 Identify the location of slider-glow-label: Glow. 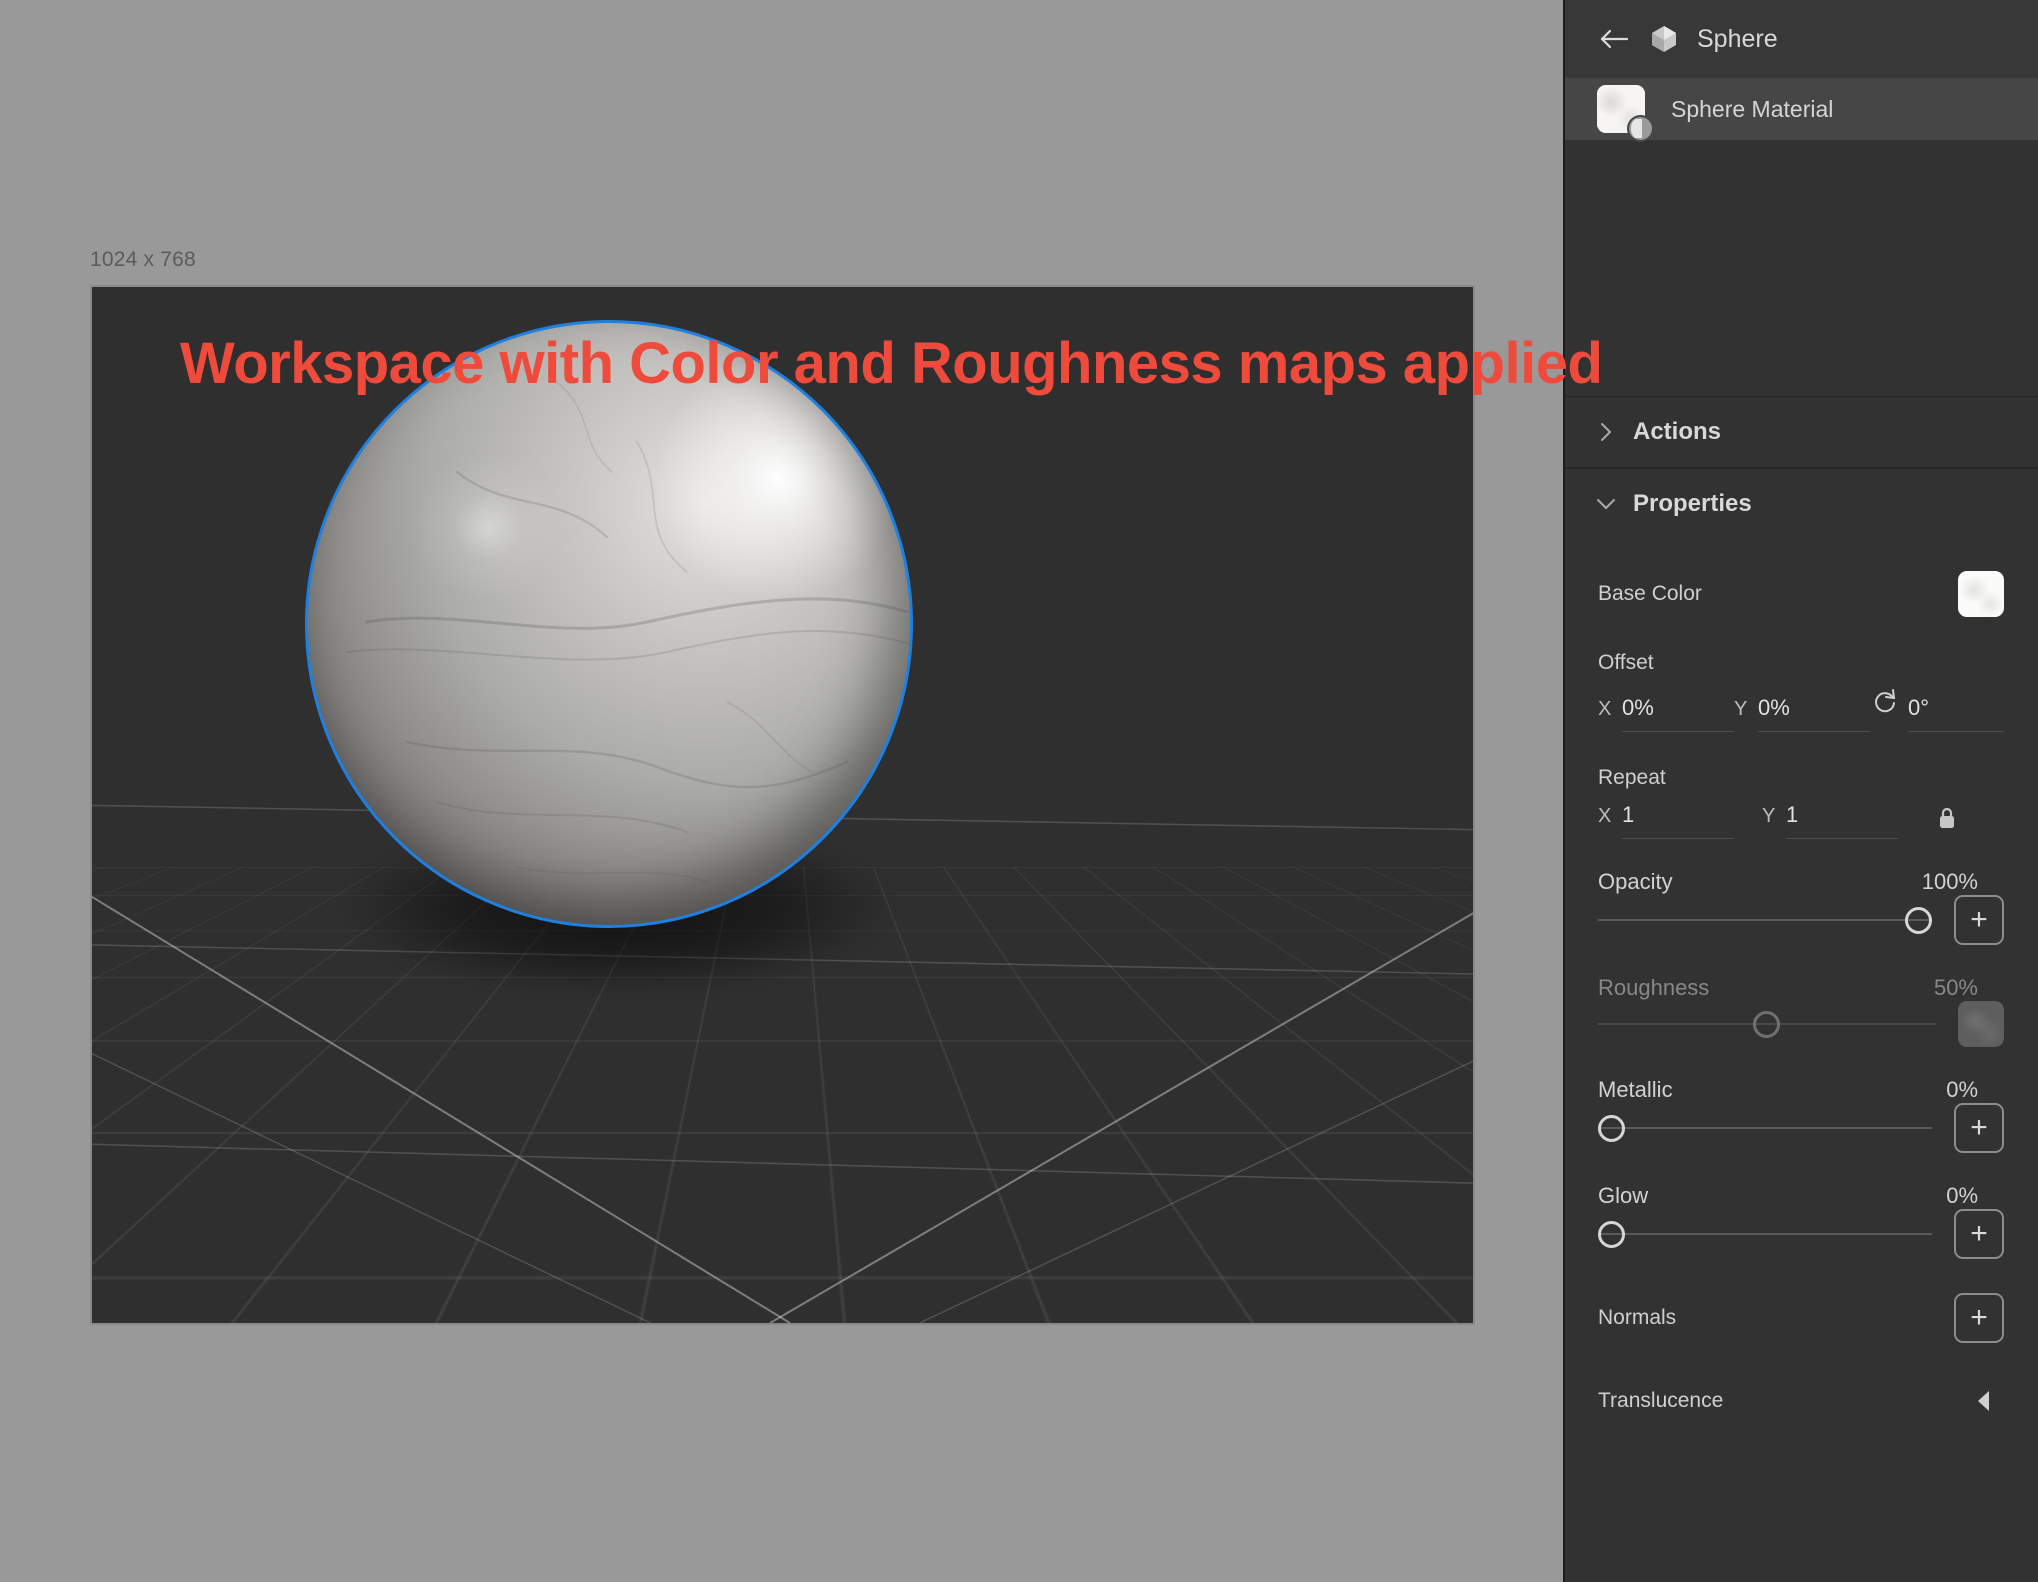
(1623, 1195).